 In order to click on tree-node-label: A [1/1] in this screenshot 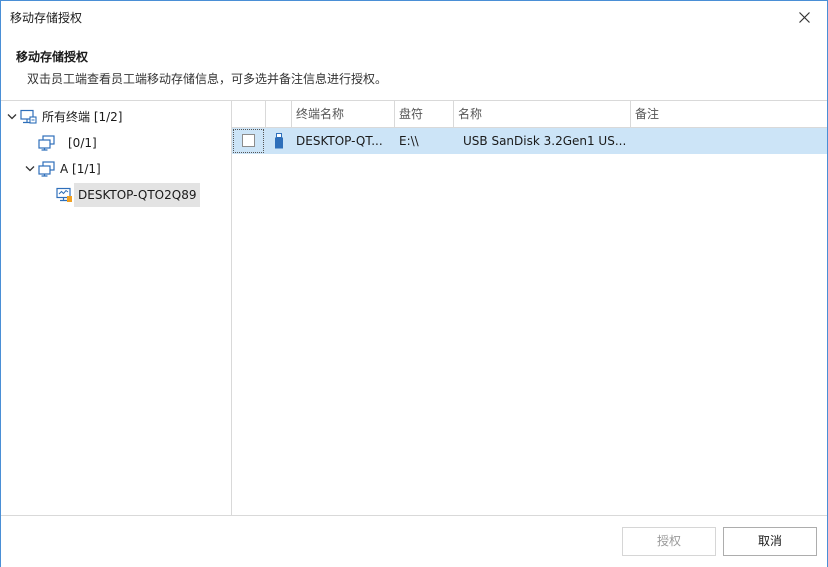, I will do `click(80, 169)`.